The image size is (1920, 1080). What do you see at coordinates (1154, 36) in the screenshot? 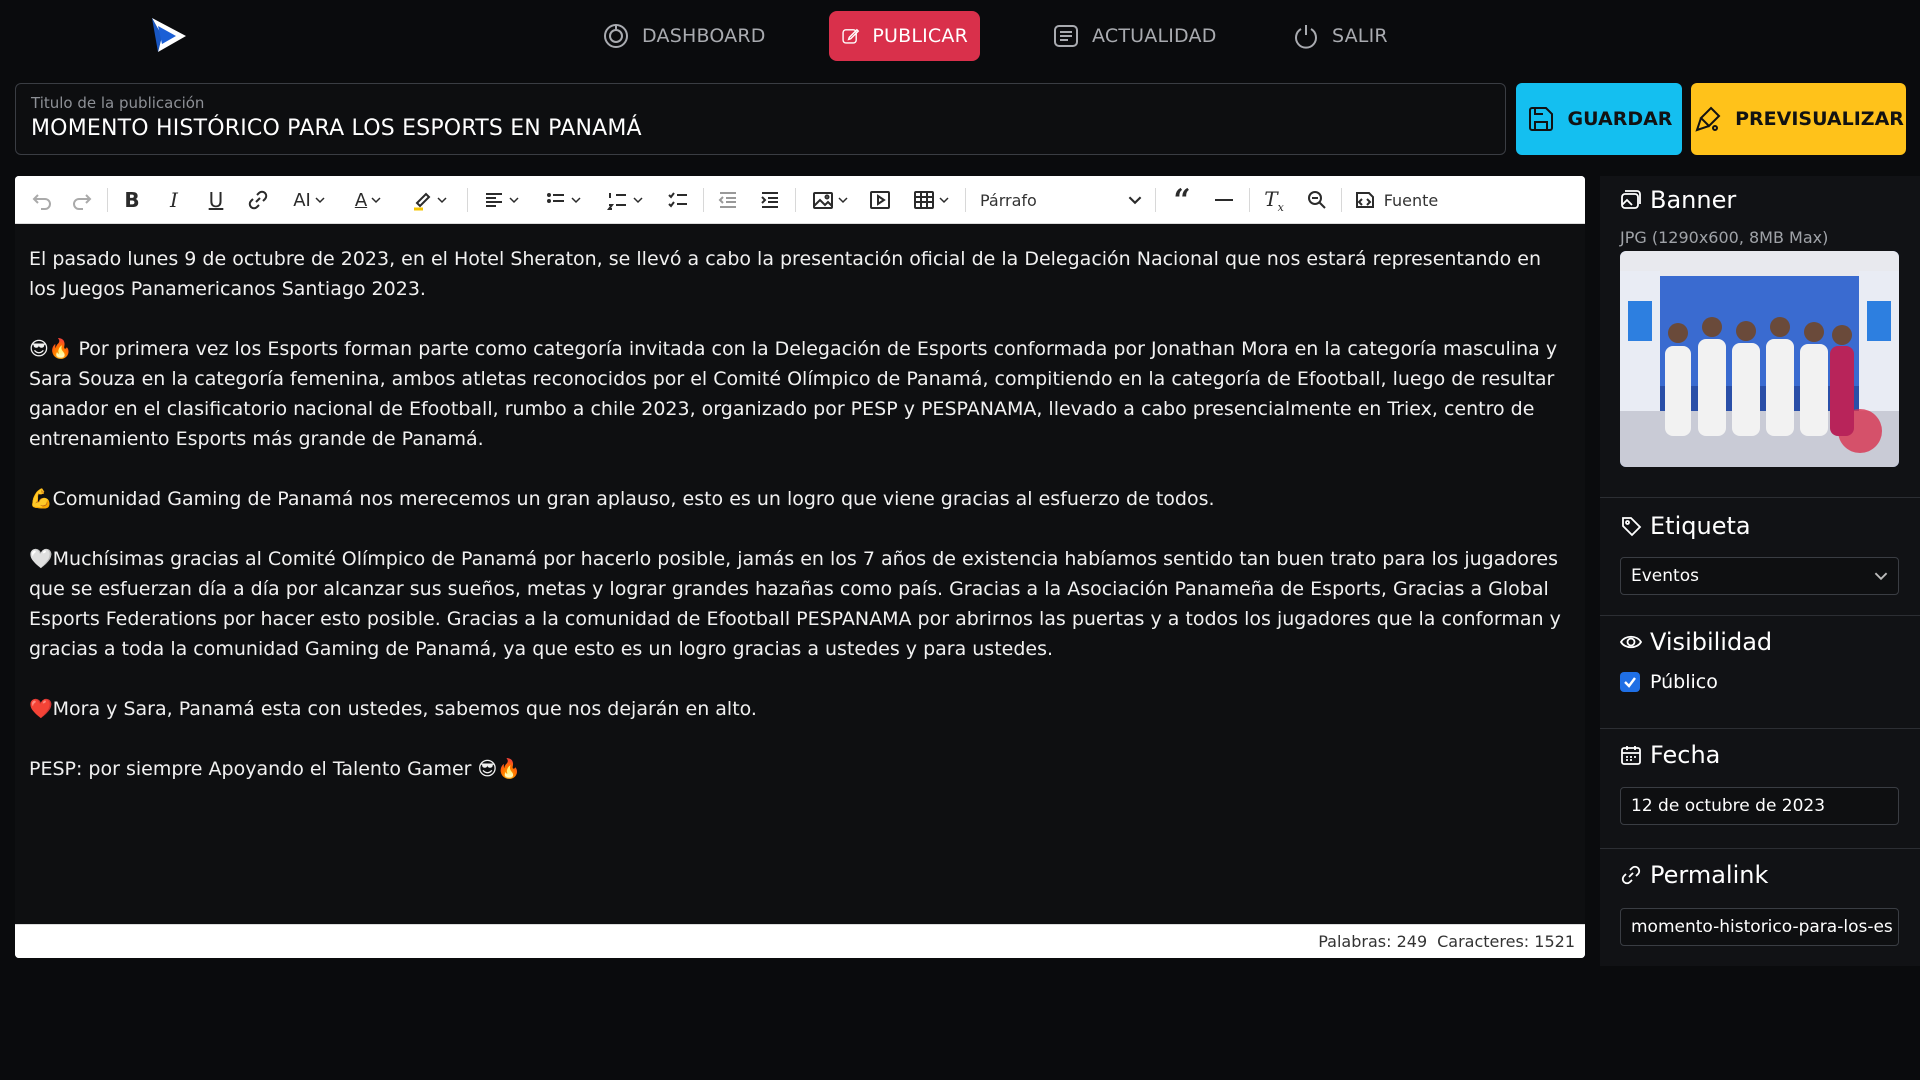
I see `nav-actualidad-label: ACTUALIDAD` at bounding box center [1154, 36].